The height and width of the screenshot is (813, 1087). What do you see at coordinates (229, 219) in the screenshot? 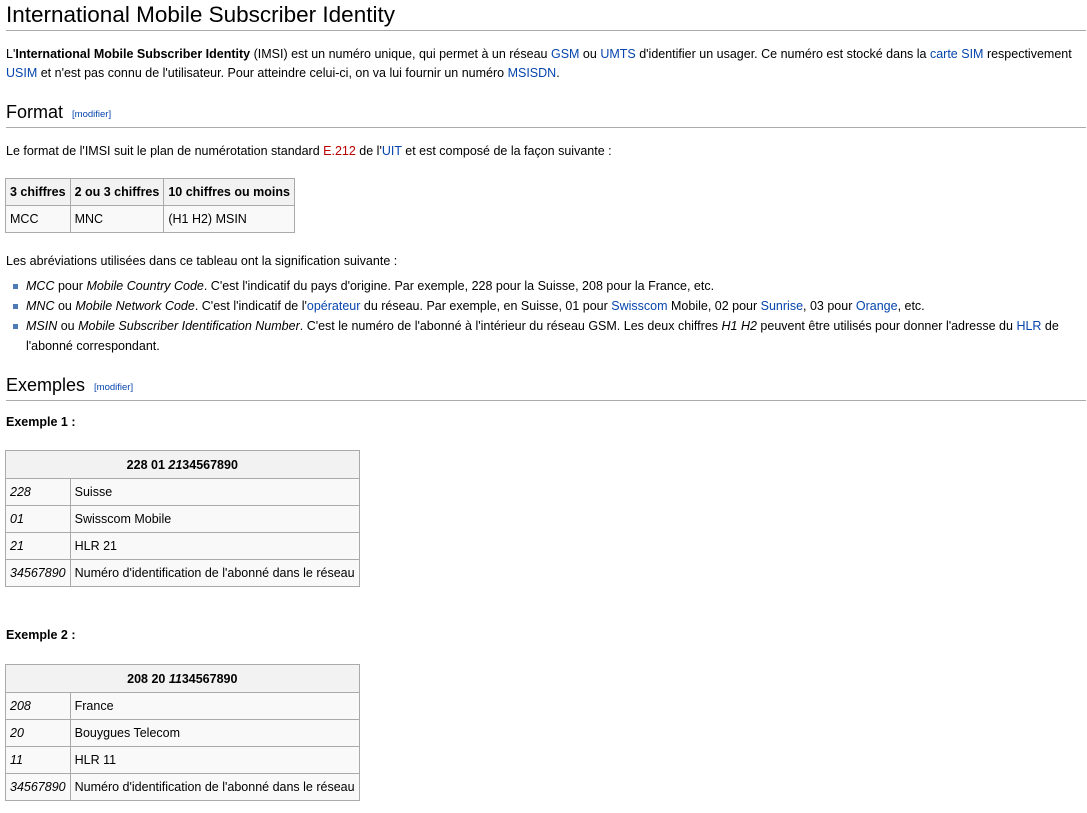
I see `table-cell: (H1 H2) MSIN` at bounding box center [229, 219].